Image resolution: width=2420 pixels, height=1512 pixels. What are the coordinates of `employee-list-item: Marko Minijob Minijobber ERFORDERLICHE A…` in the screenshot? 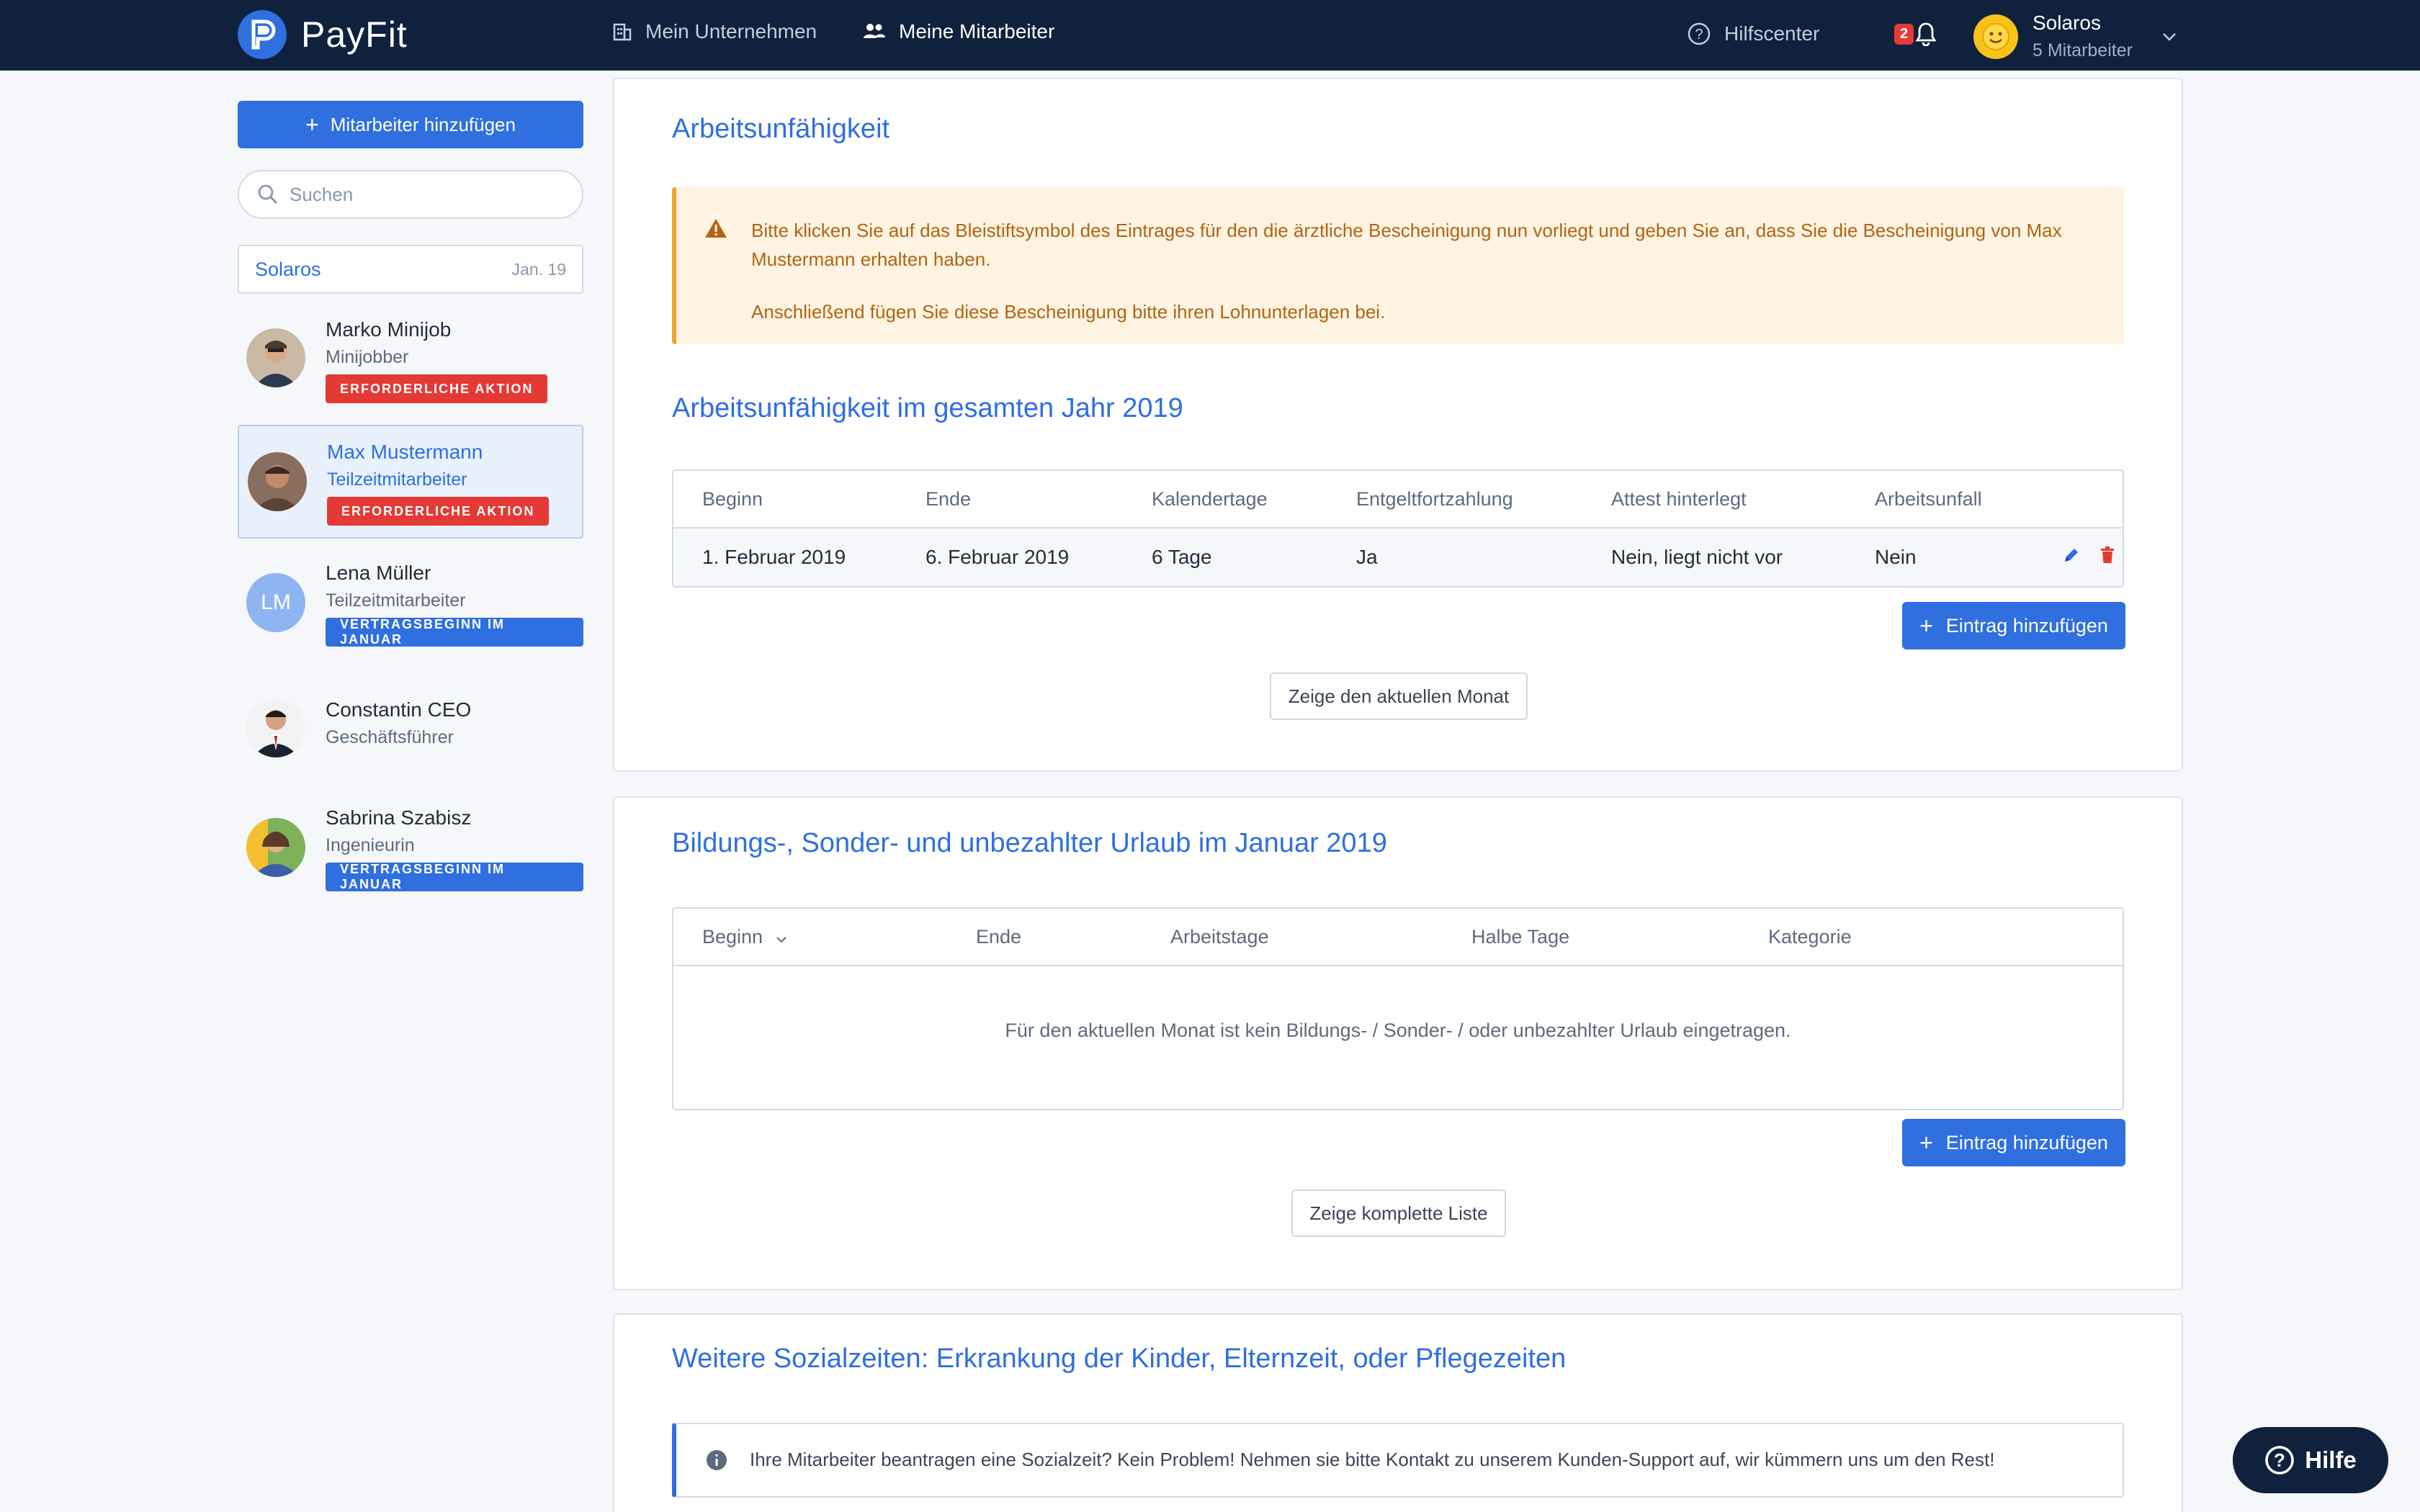 It's located at (410, 359).